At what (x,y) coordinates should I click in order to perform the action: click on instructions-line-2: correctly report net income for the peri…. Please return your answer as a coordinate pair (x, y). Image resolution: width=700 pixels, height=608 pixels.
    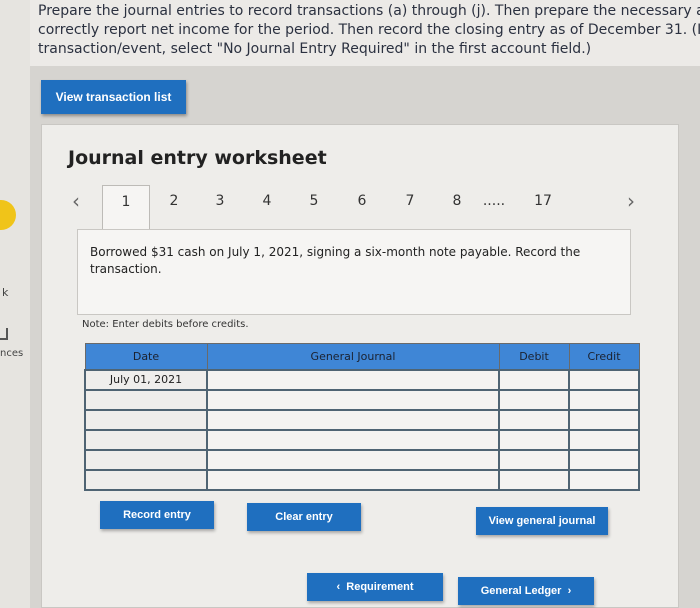
    Looking at the image, I should click on (369, 30).